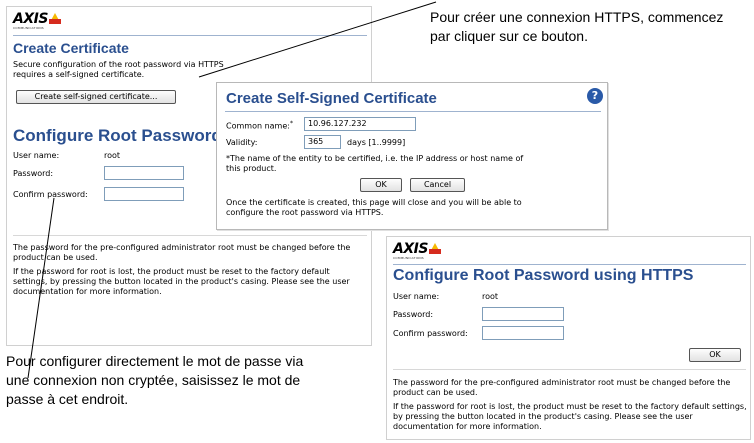 This screenshot has height=443, width=754. I want to click on https-password-label: Password:, so click(413, 314).